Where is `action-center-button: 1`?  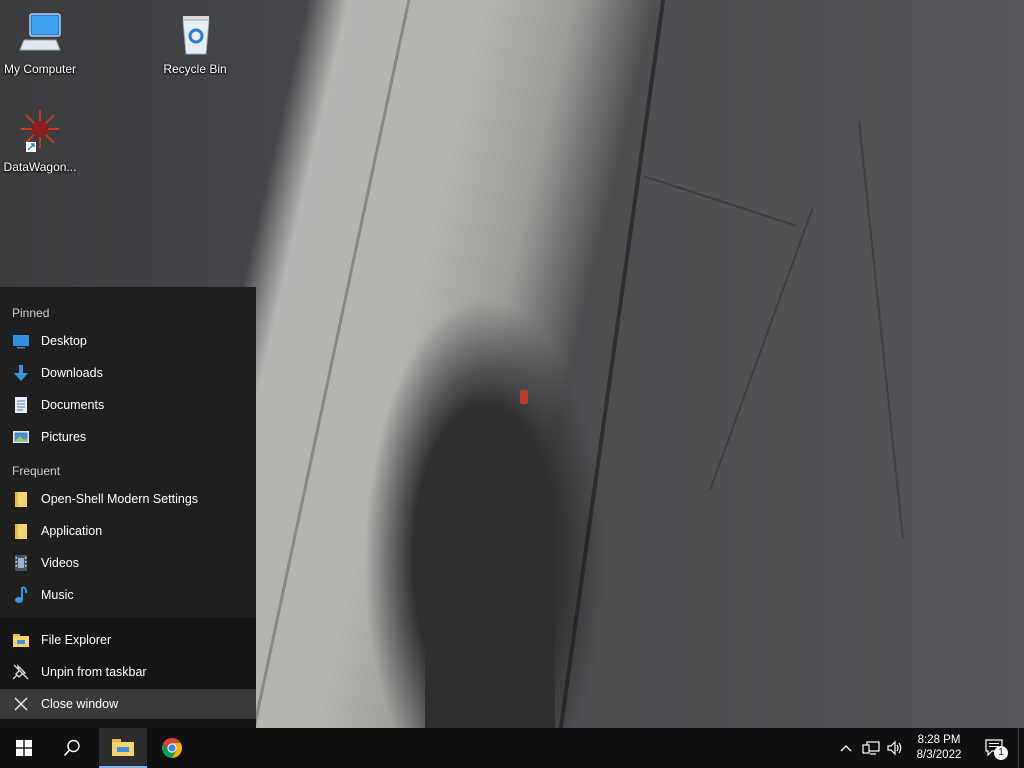
action-center-button: 1 is located at coordinates (995, 748).